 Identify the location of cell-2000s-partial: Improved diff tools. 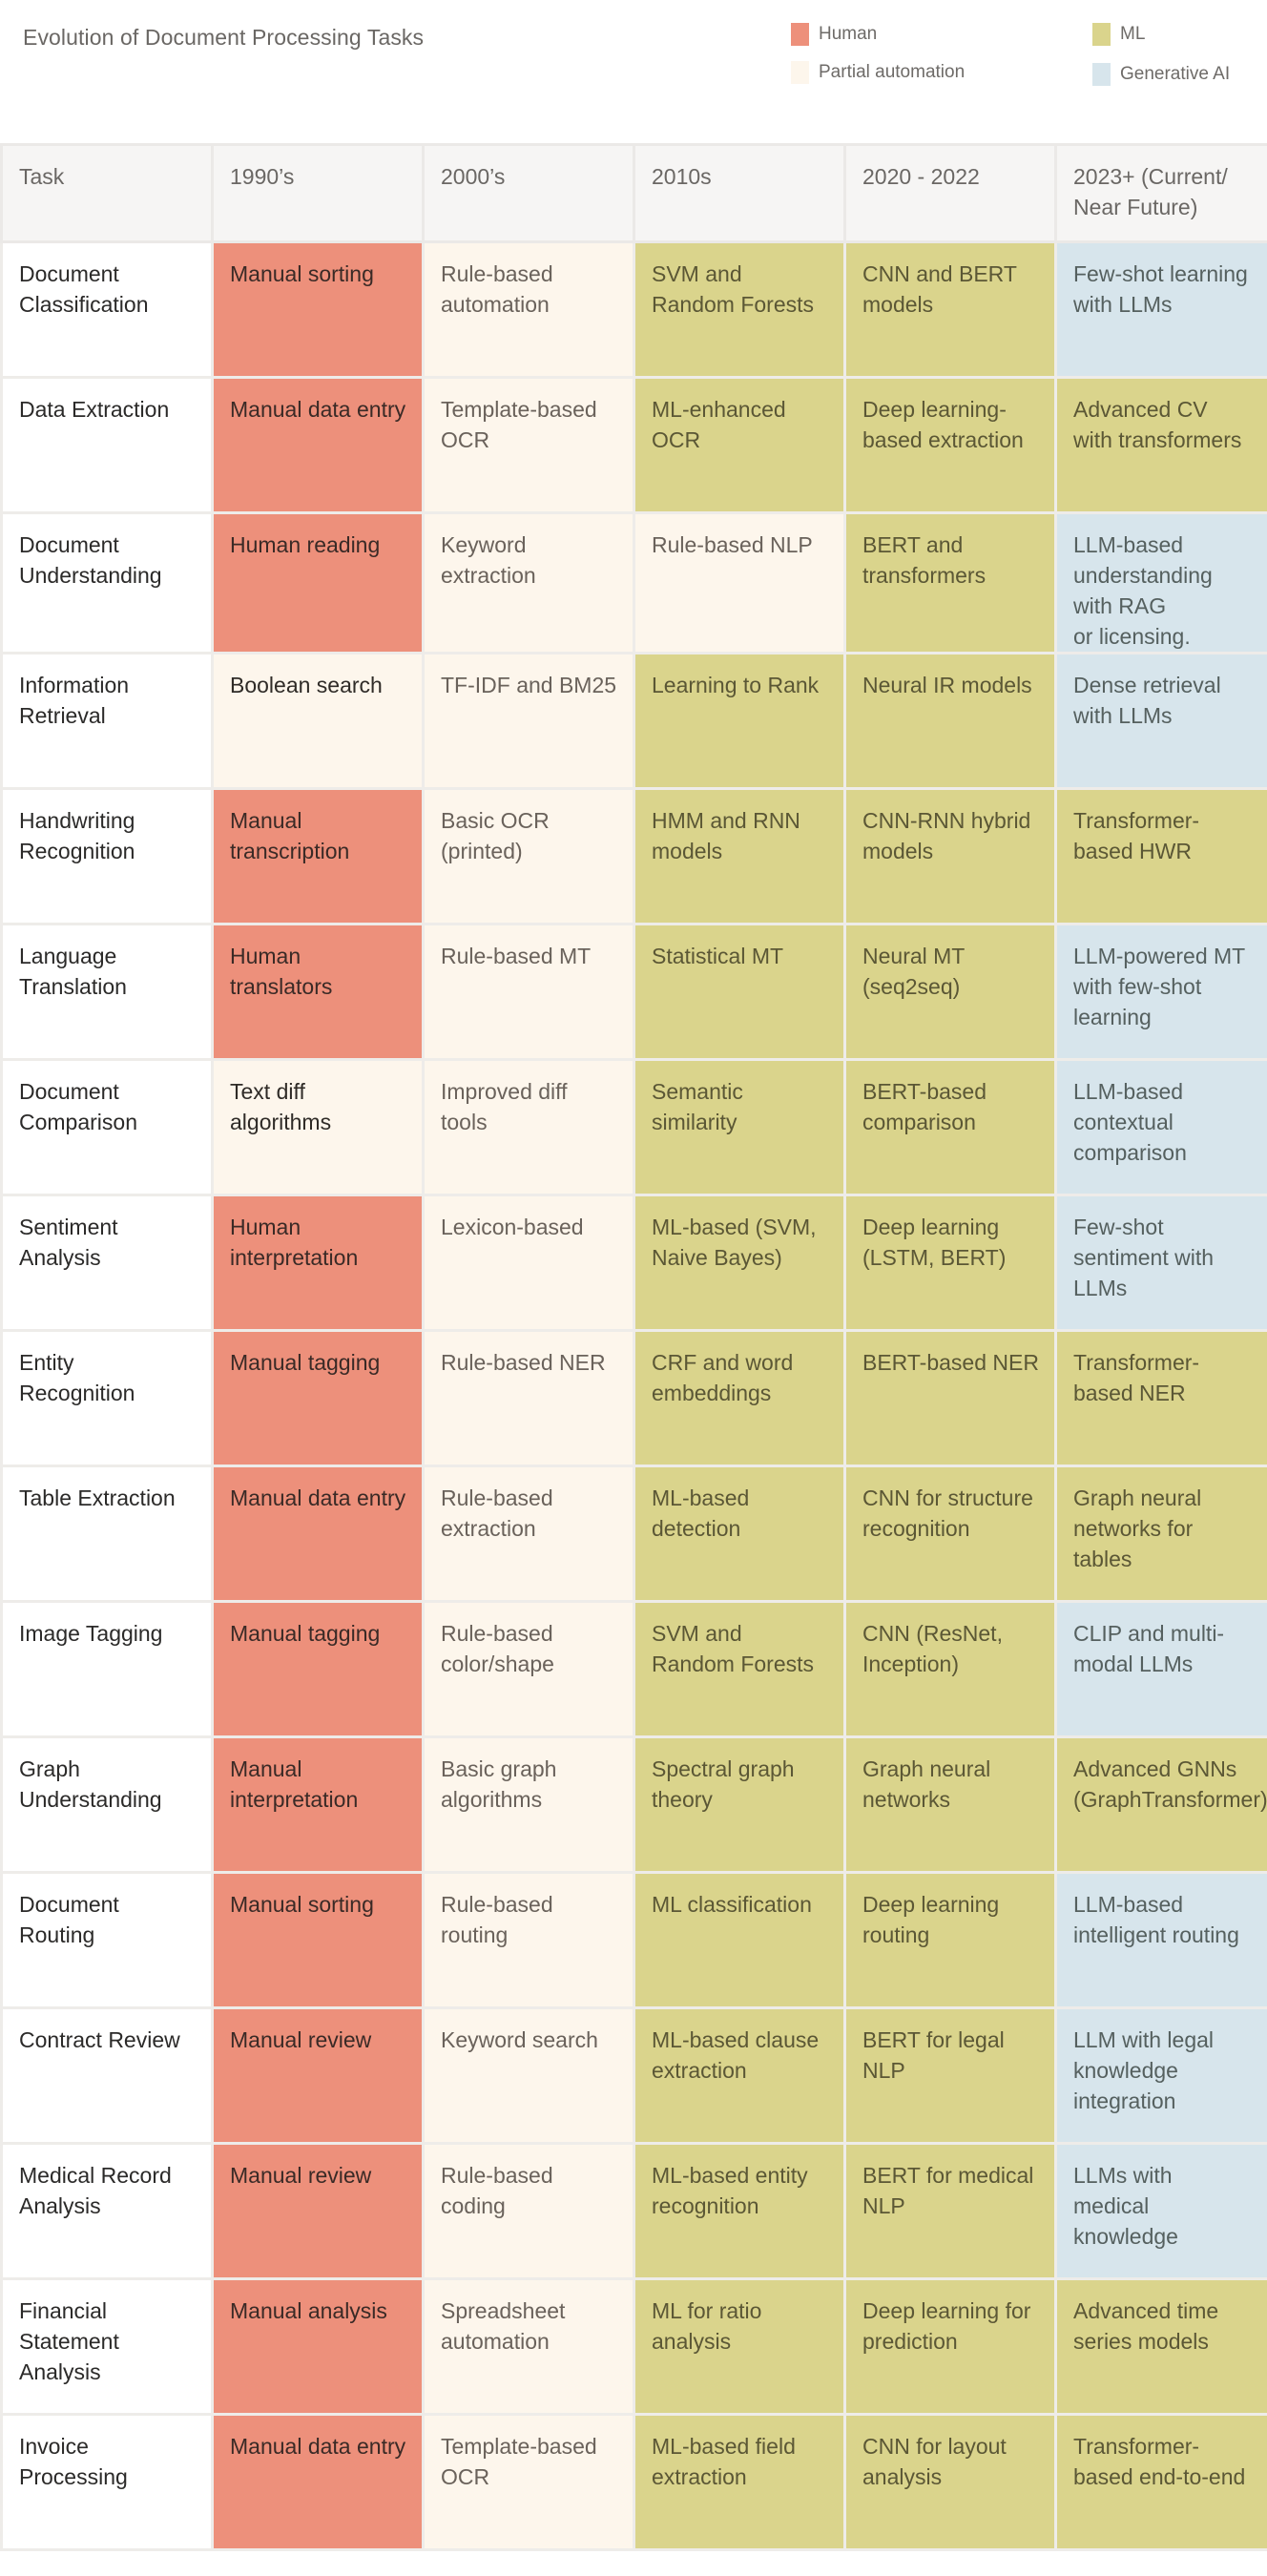
(528, 1127).